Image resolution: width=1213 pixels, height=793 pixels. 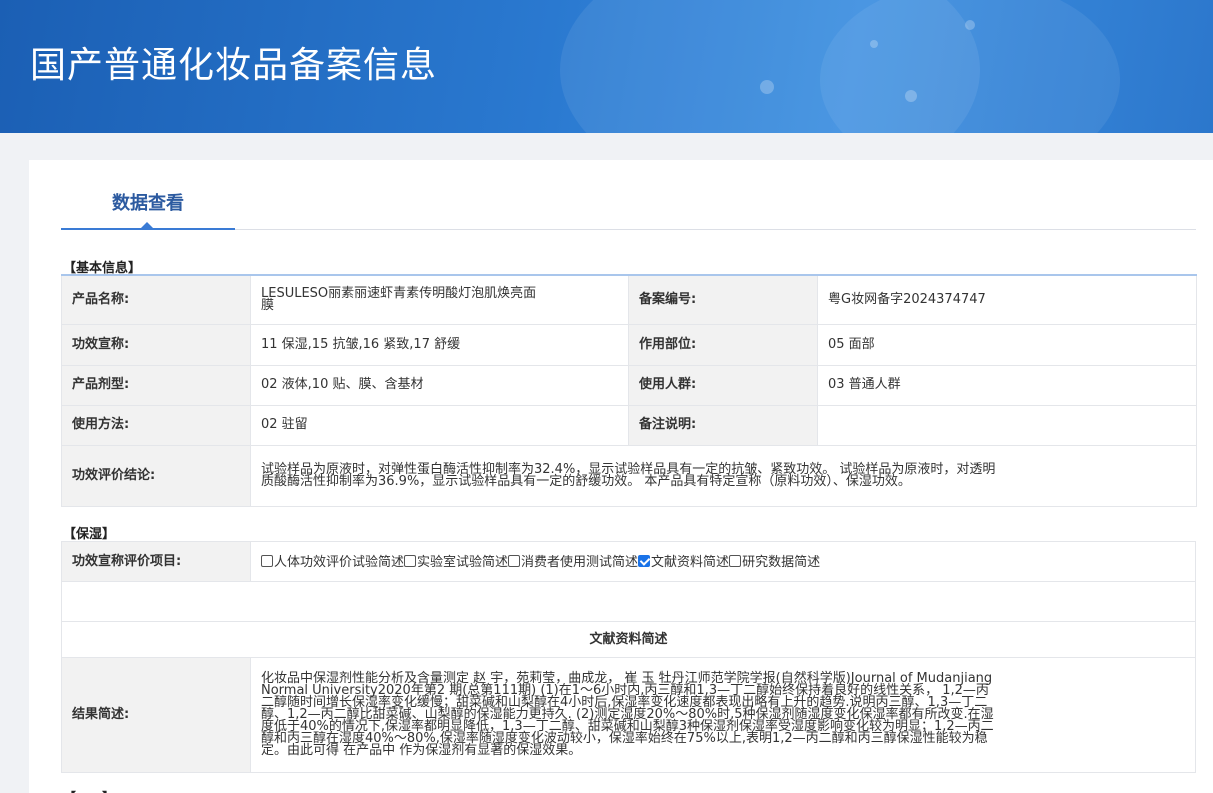 I want to click on evaluation-items-label: 功效宣称评价项目:, so click(x=156, y=561).